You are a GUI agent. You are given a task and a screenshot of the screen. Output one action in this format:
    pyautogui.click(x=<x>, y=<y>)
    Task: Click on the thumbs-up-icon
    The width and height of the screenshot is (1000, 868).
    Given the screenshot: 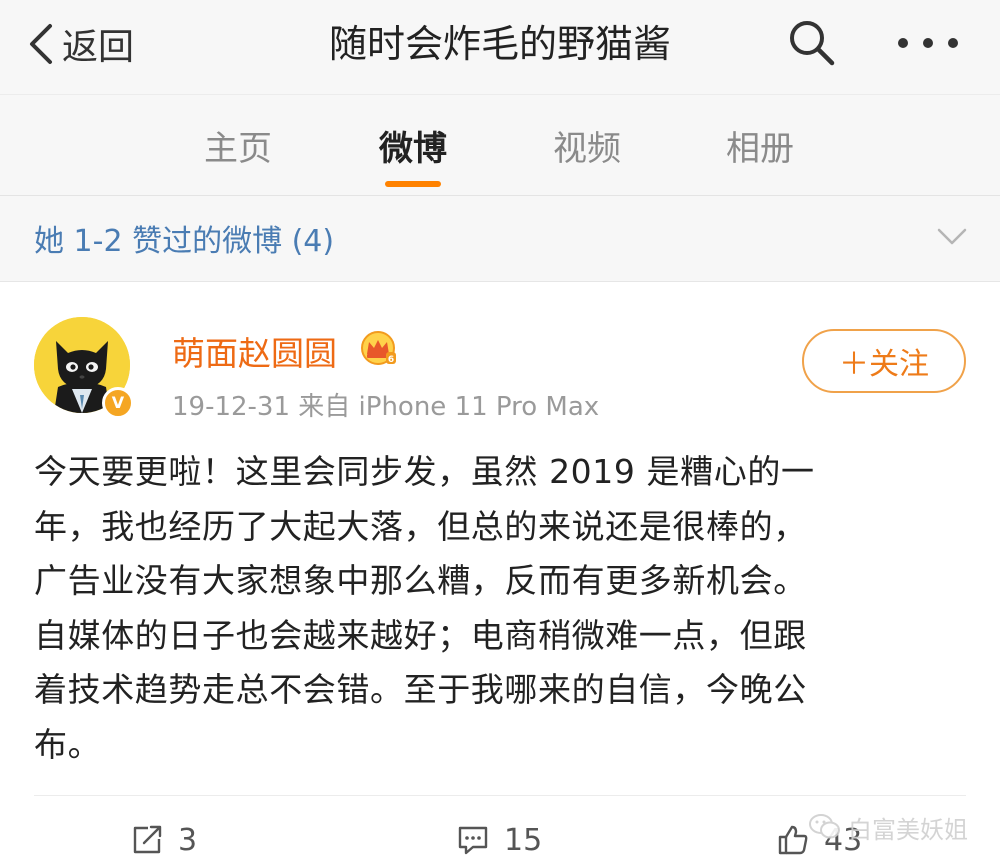 What is the action you would take?
    pyautogui.click(x=793, y=840)
    